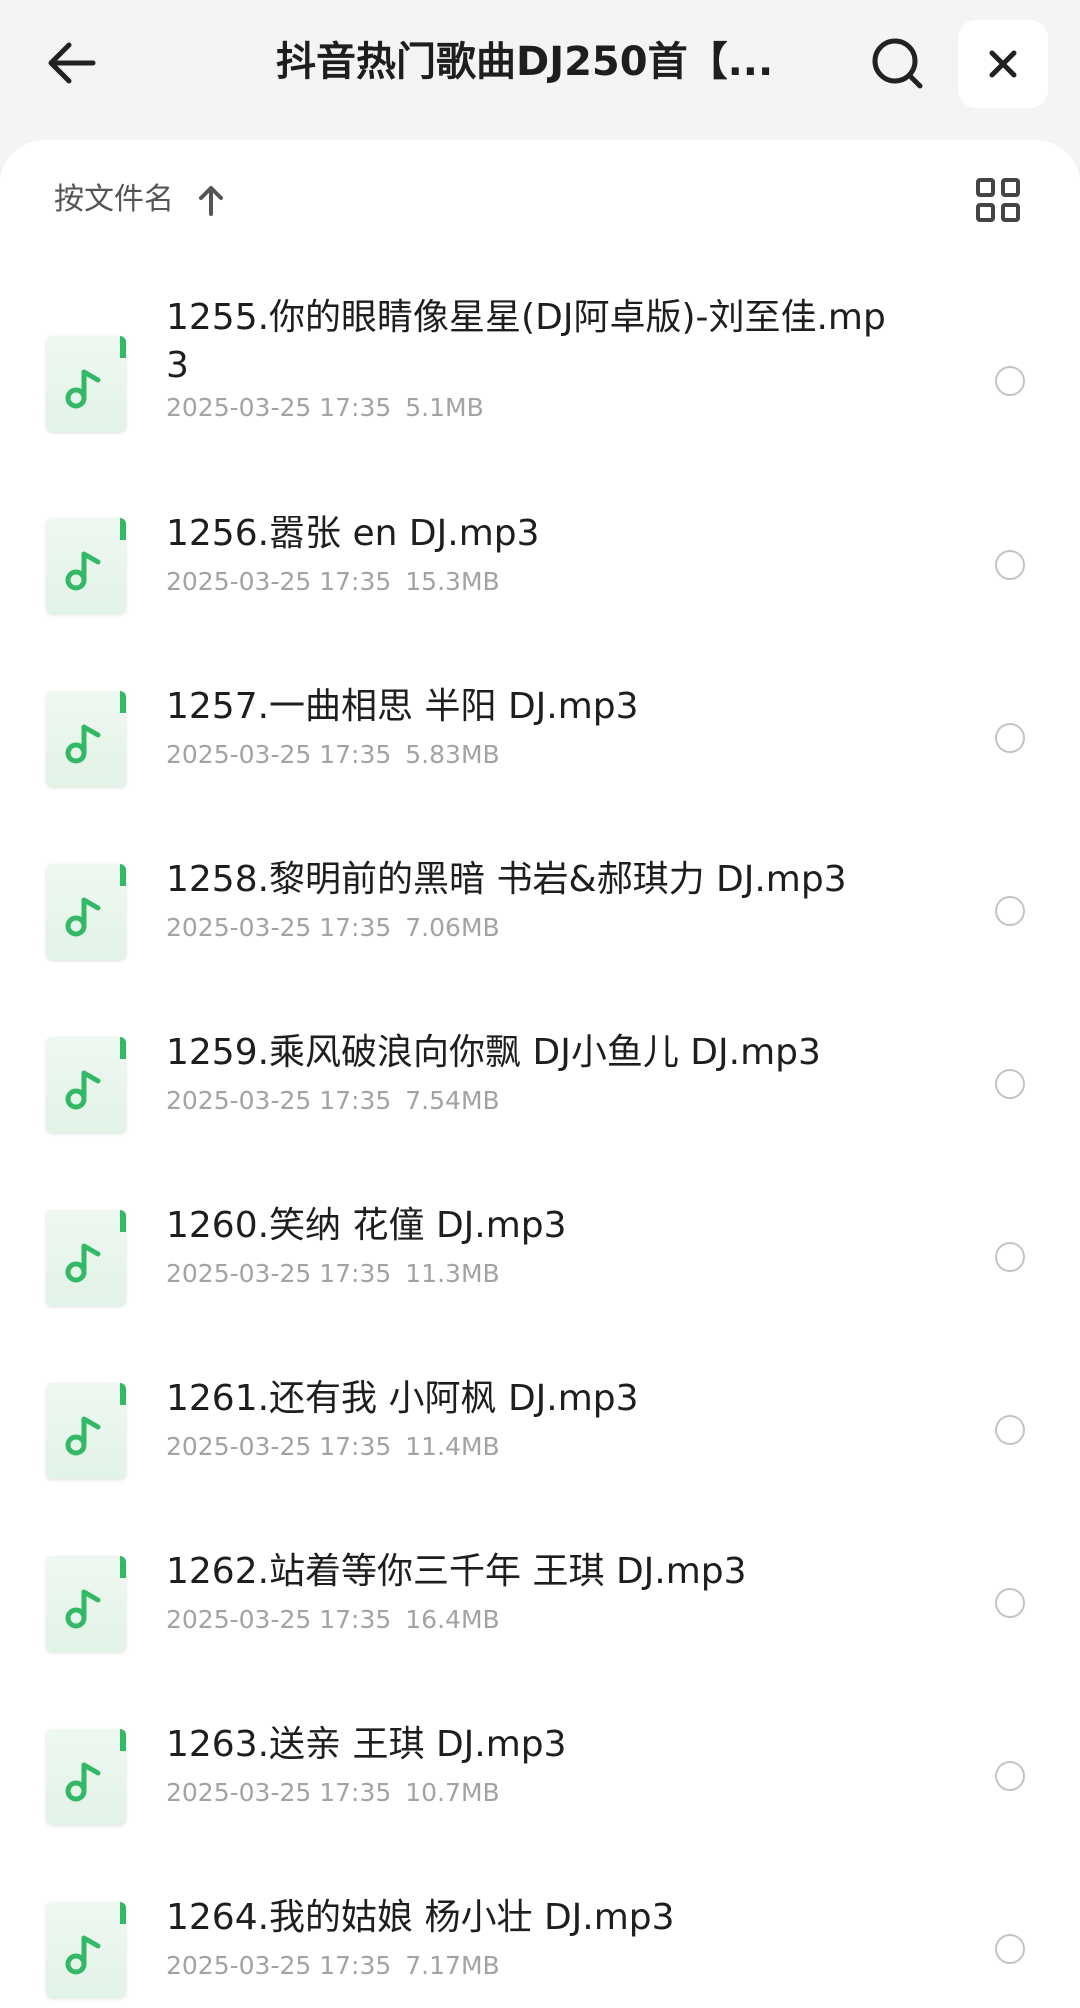  I want to click on file-size: 11.4MB, so click(452, 1446).